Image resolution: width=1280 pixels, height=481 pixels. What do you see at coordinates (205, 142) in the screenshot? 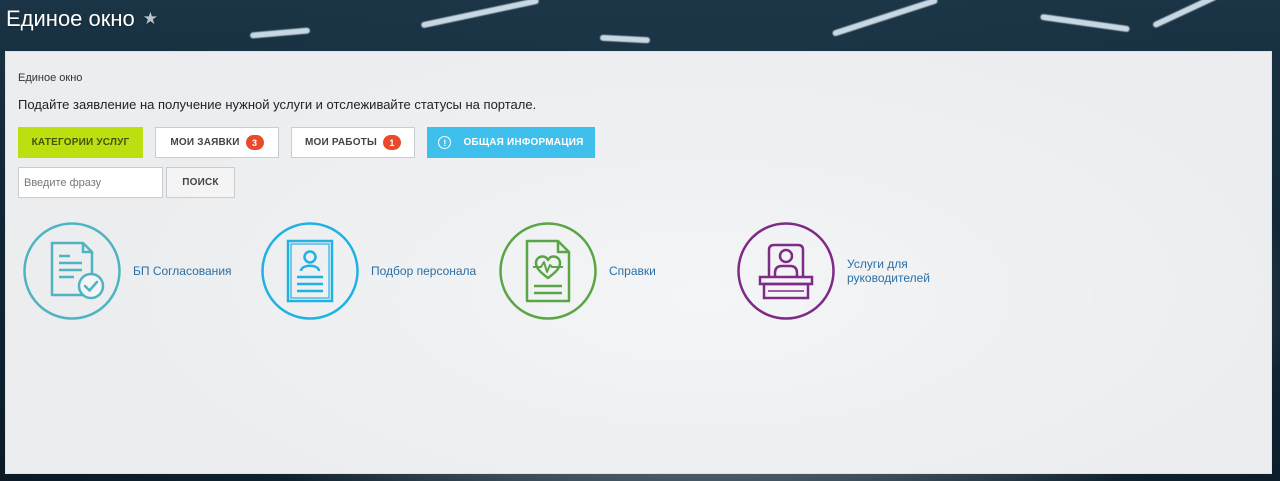
I see `my-requests-label: Мои заявки` at bounding box center [205, 142].